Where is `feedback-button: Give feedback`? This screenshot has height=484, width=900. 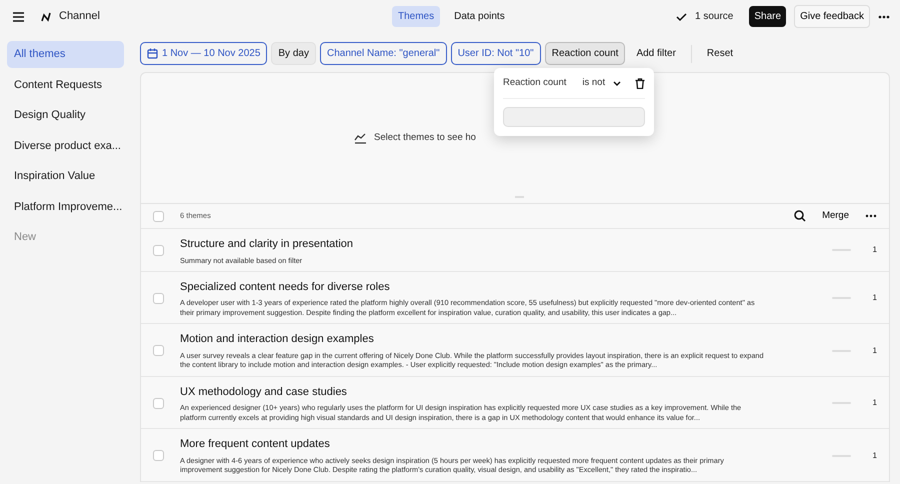
feedback-button: Give feedback is located at coordinates (832, 16).